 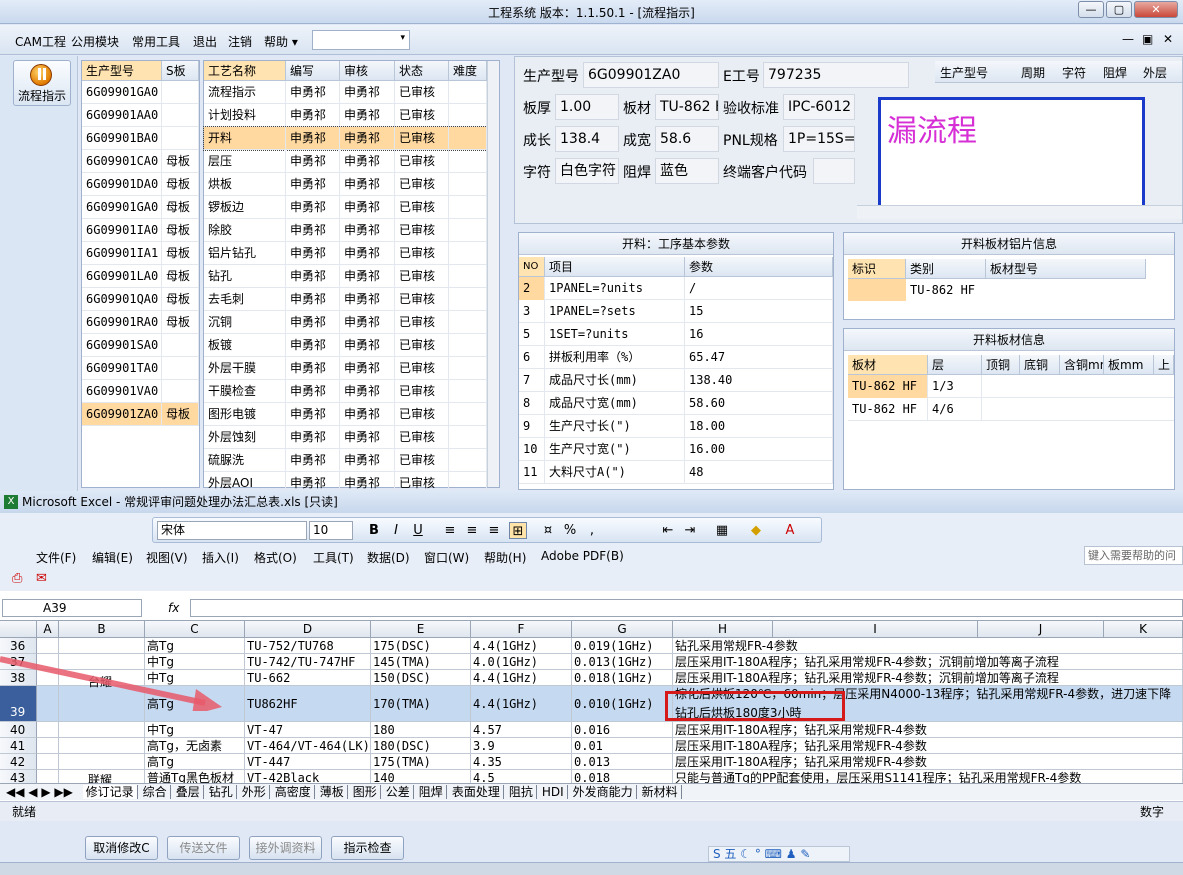 I want to click on right-char-header: 字符, so click(x=1074, y=72).